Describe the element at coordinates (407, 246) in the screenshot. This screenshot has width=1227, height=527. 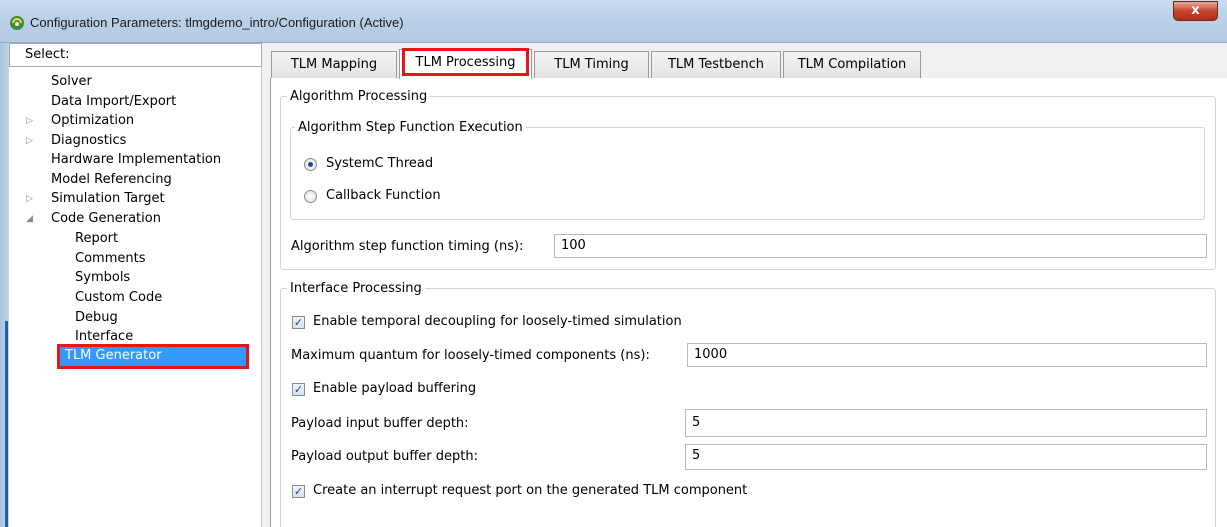
I see `step-timing-label: Algorithm step function timing (ns):` at that location.